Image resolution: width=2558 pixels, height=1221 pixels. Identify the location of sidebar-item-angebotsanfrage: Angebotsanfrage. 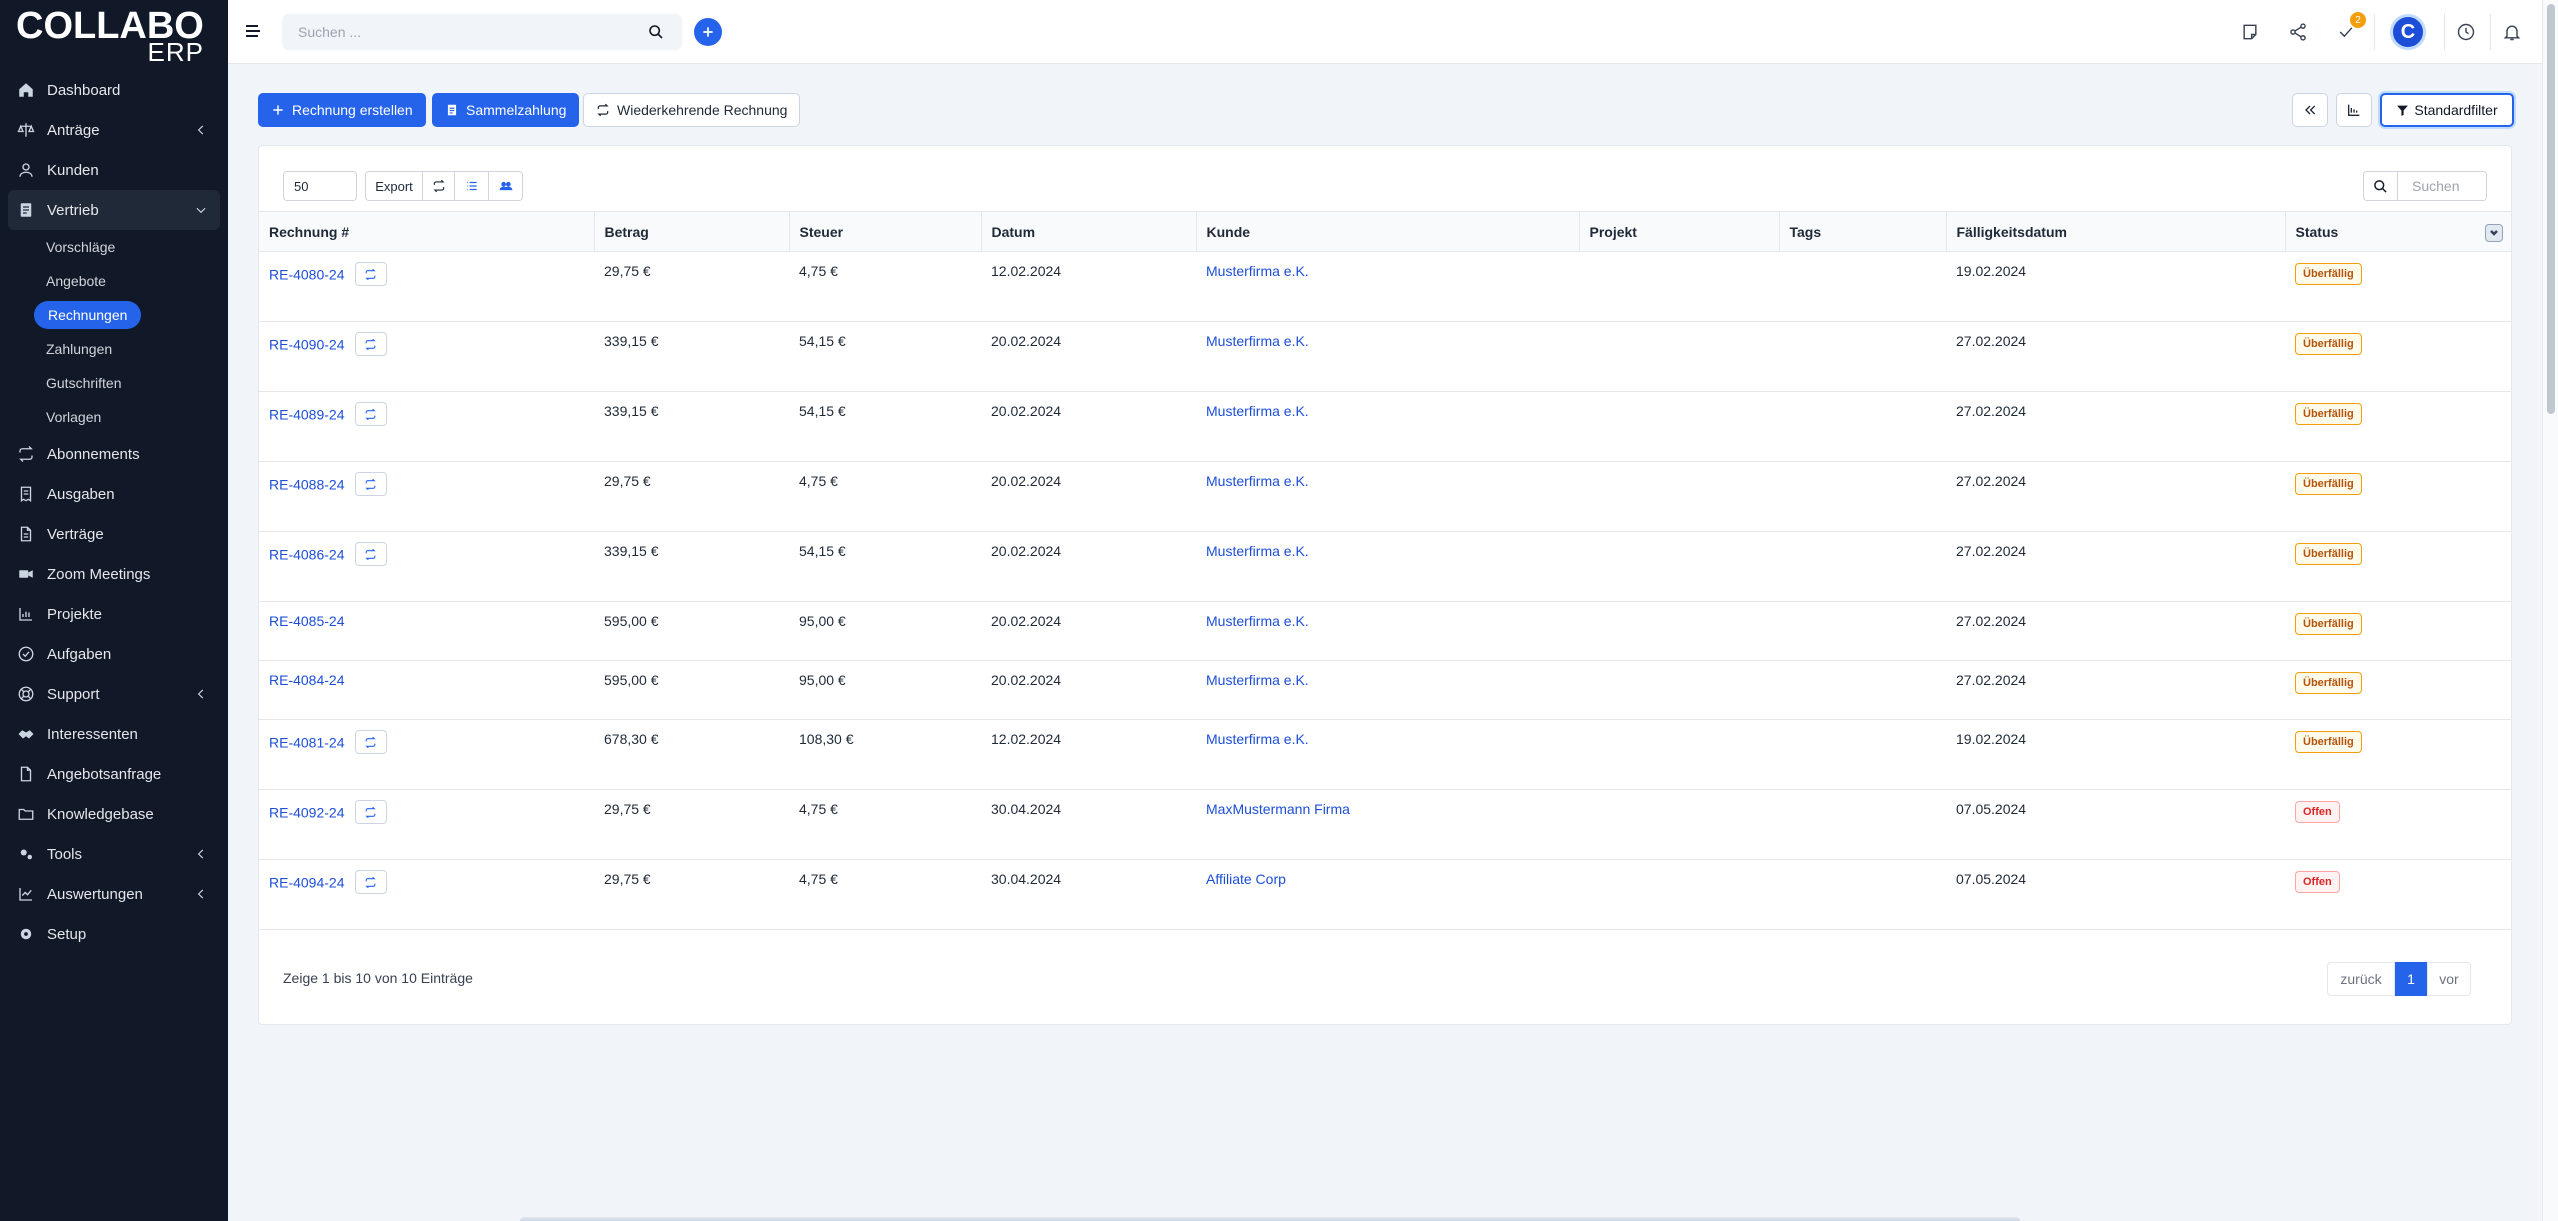
(114, 774).